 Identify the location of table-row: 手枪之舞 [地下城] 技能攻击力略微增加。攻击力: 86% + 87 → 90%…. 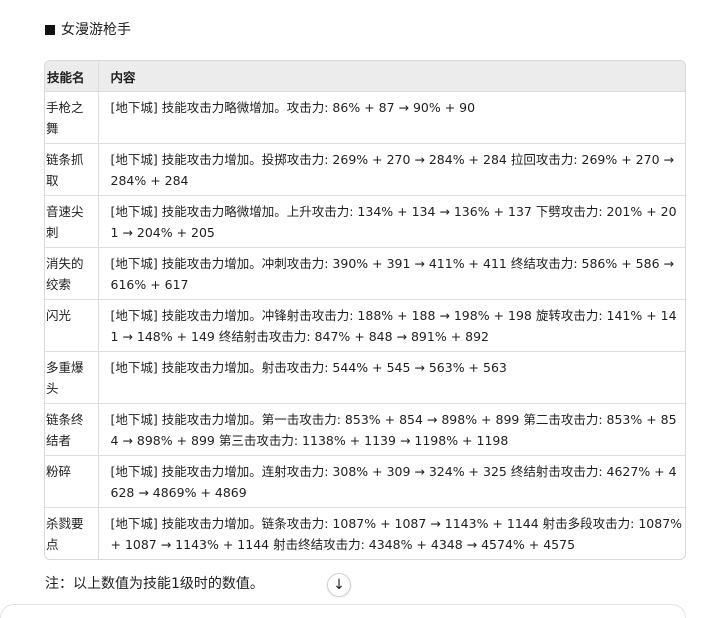
(365, 117).